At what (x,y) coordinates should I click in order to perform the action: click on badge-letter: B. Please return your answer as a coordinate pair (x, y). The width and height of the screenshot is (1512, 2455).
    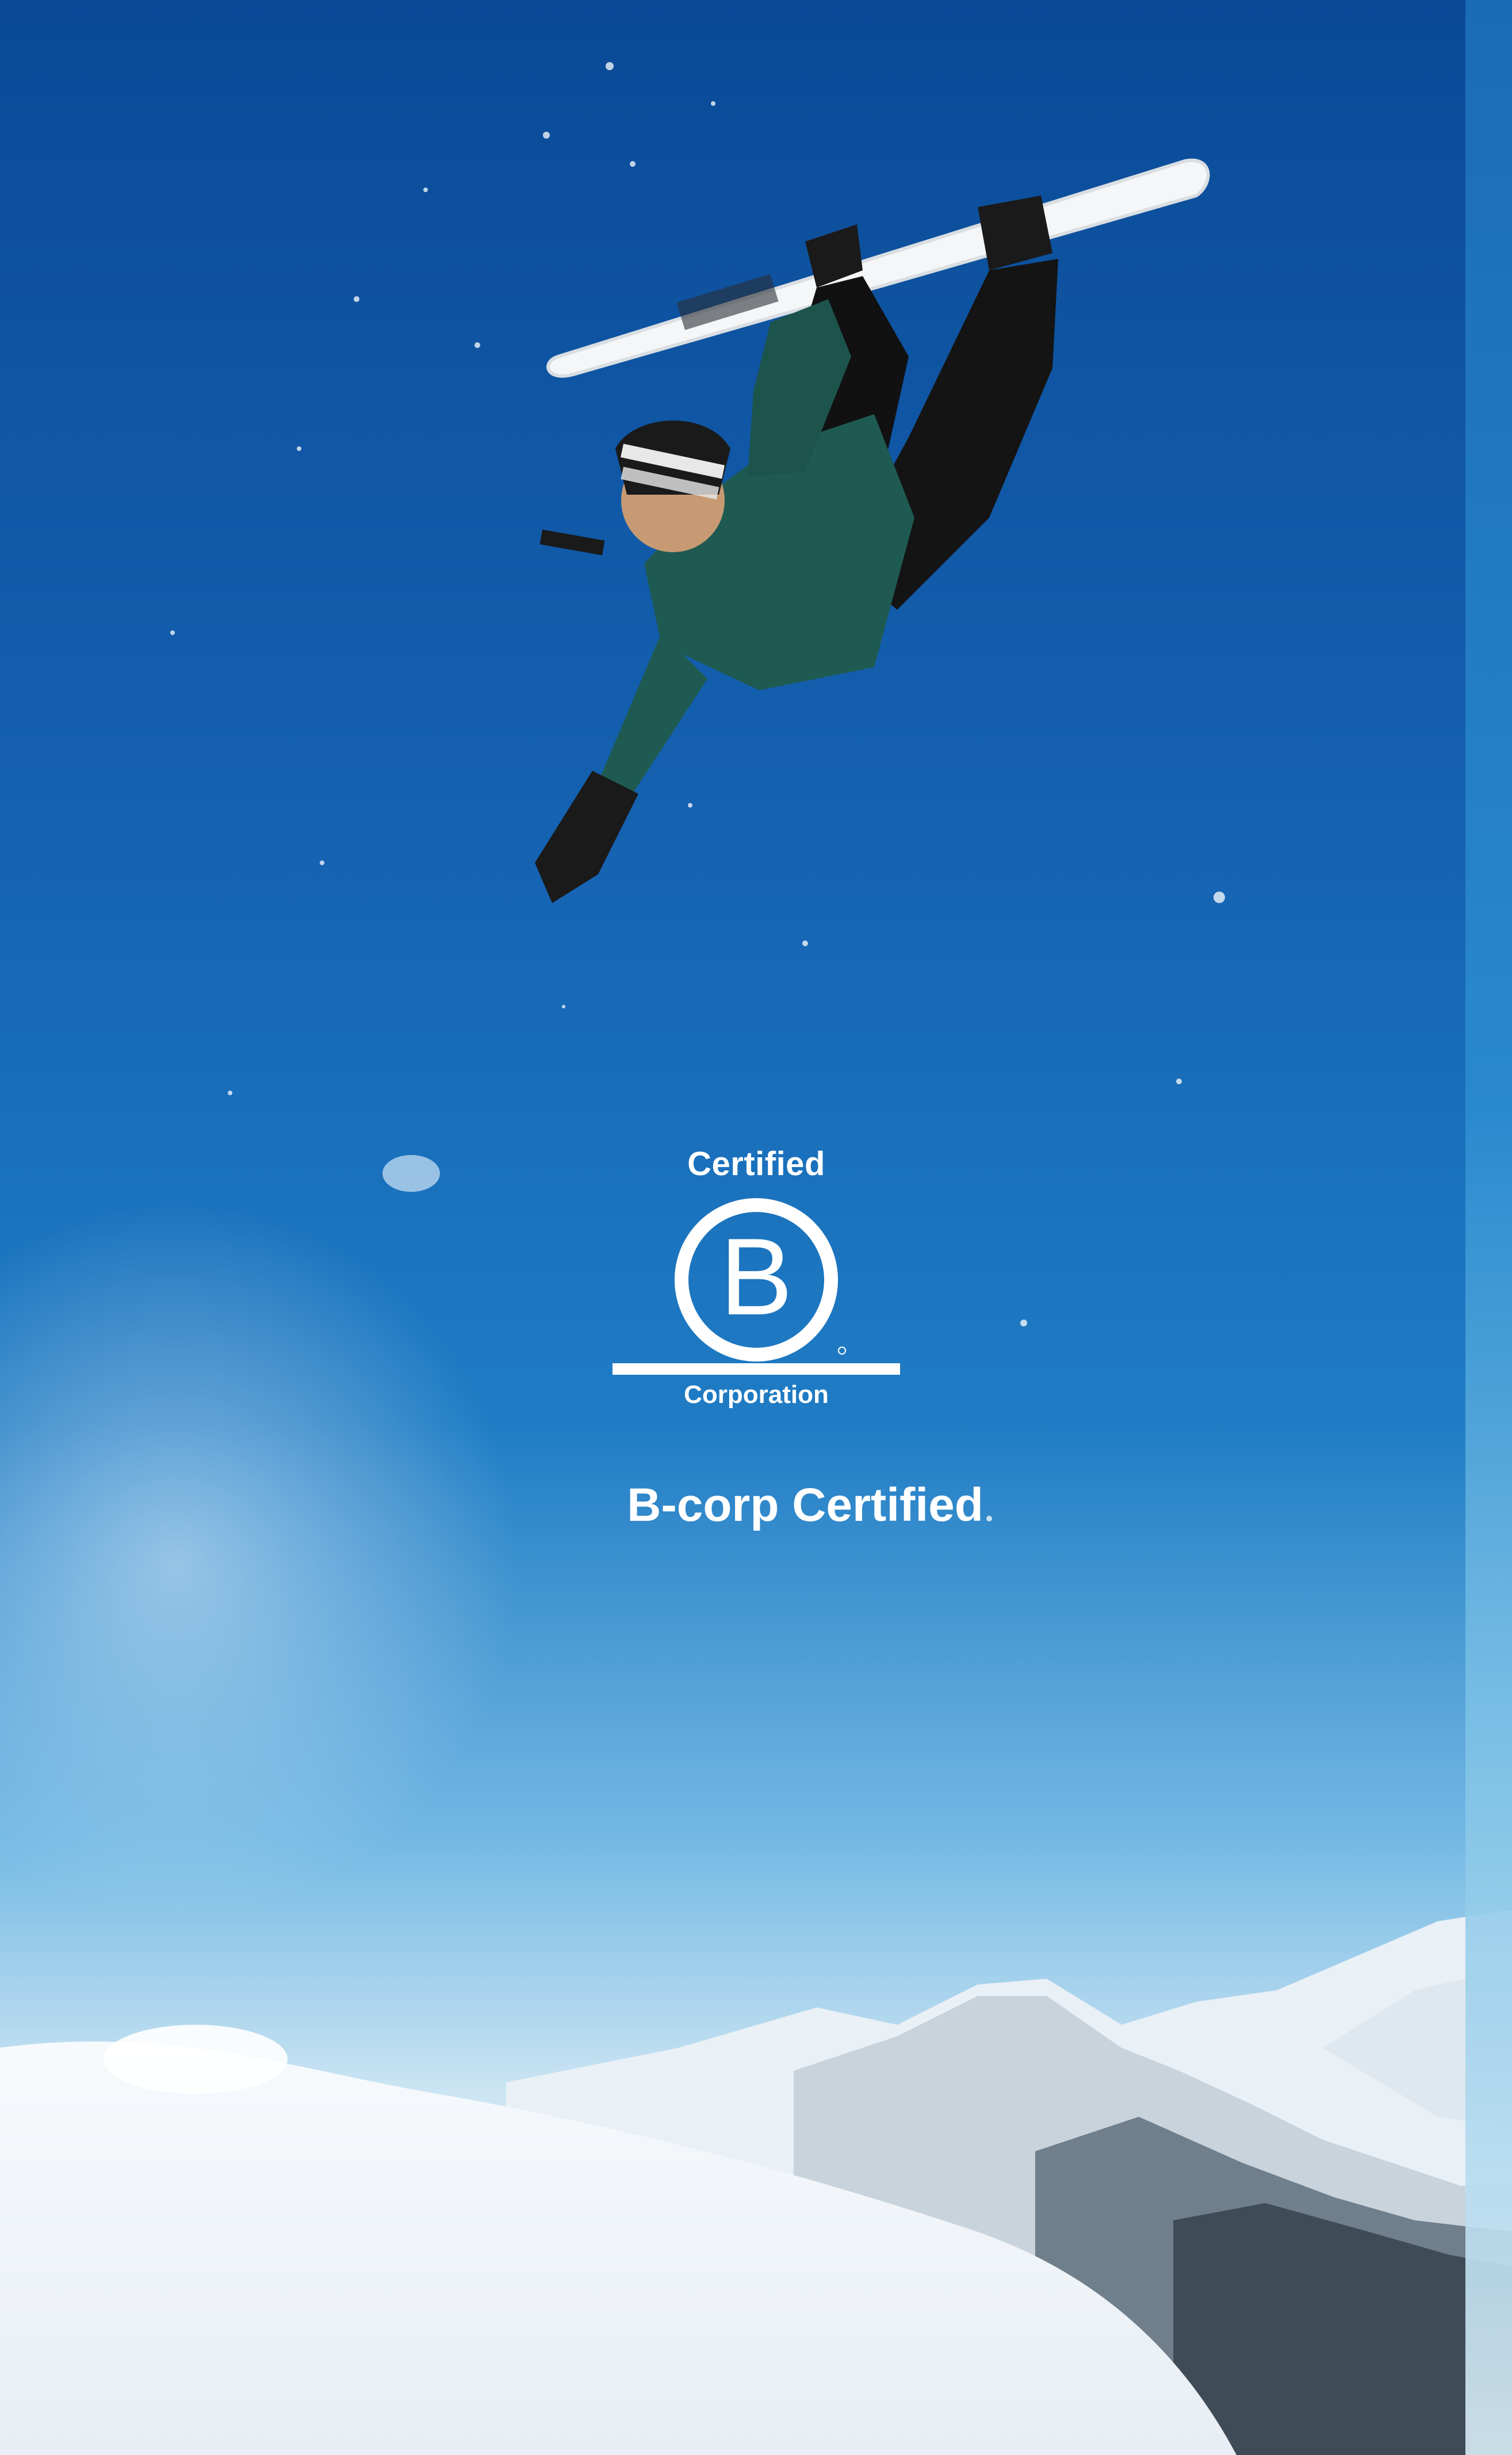
    Looking at the image, I should click on (756, 1277).